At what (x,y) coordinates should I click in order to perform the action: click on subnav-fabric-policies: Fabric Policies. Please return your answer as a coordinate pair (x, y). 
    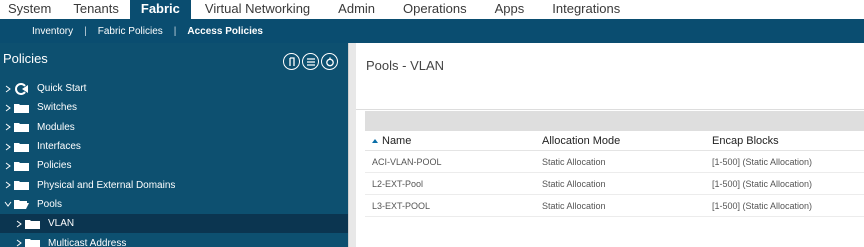
    Looking at the image, I should click on (130, 31).